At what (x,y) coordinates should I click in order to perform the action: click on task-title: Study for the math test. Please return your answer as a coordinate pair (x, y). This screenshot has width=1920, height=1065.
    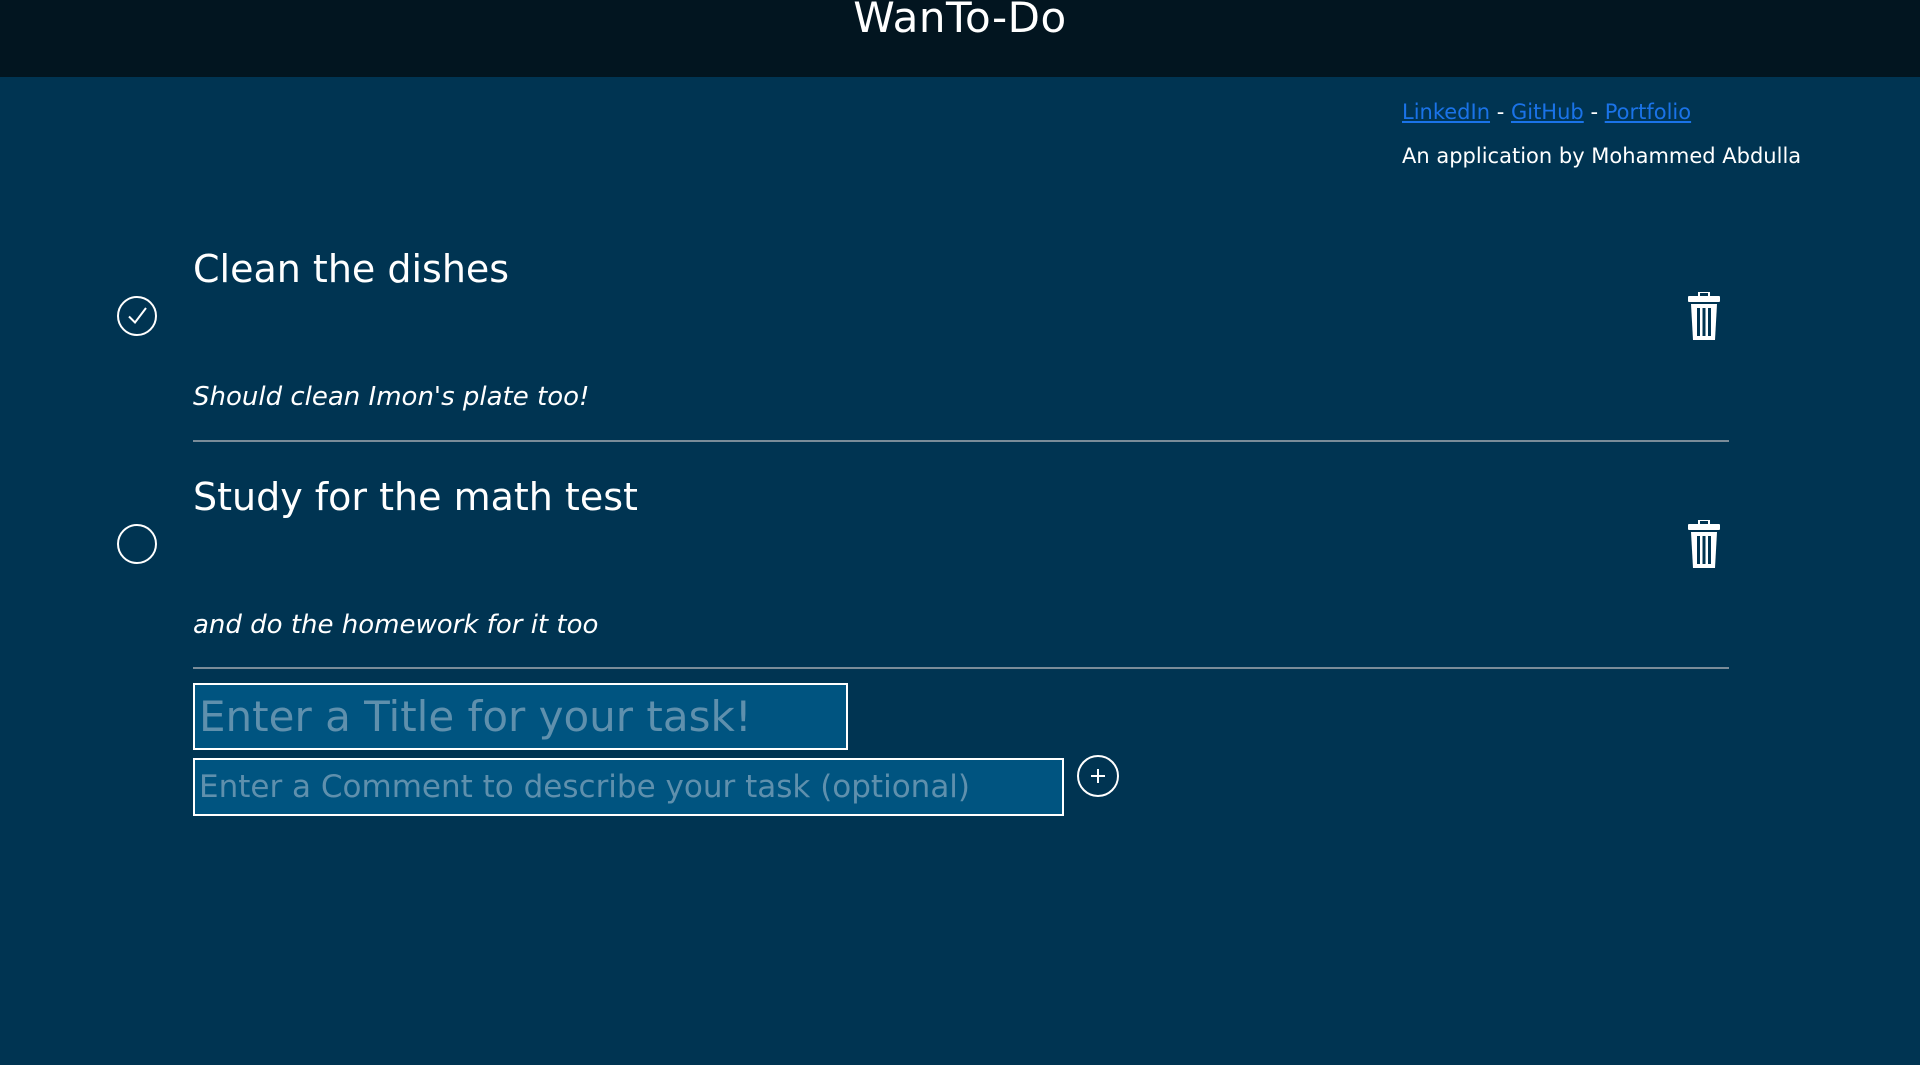
    Looking at the image, I should click on (415, 497).